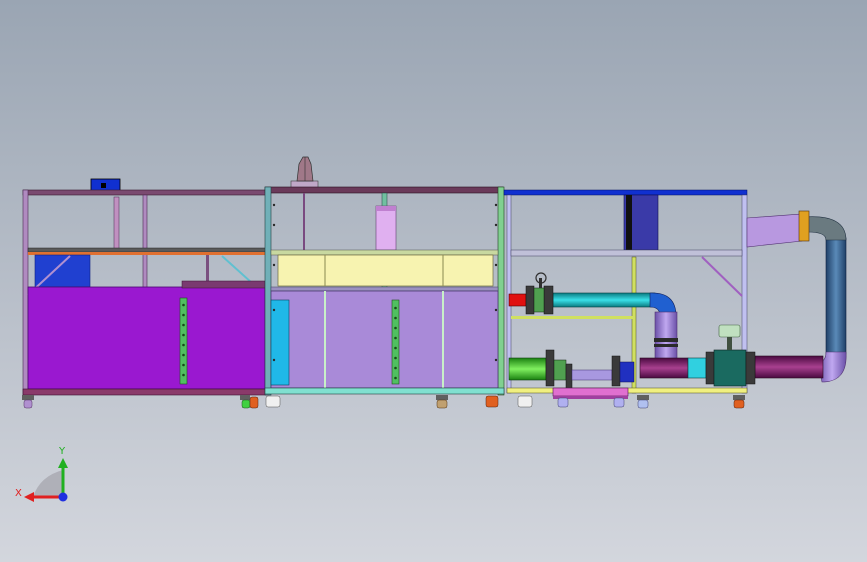 The height and width of the screenshot is (562, 867). Describe the element at coordinates (616, 371) in the screenshot. I see `connector-flange` at that location.